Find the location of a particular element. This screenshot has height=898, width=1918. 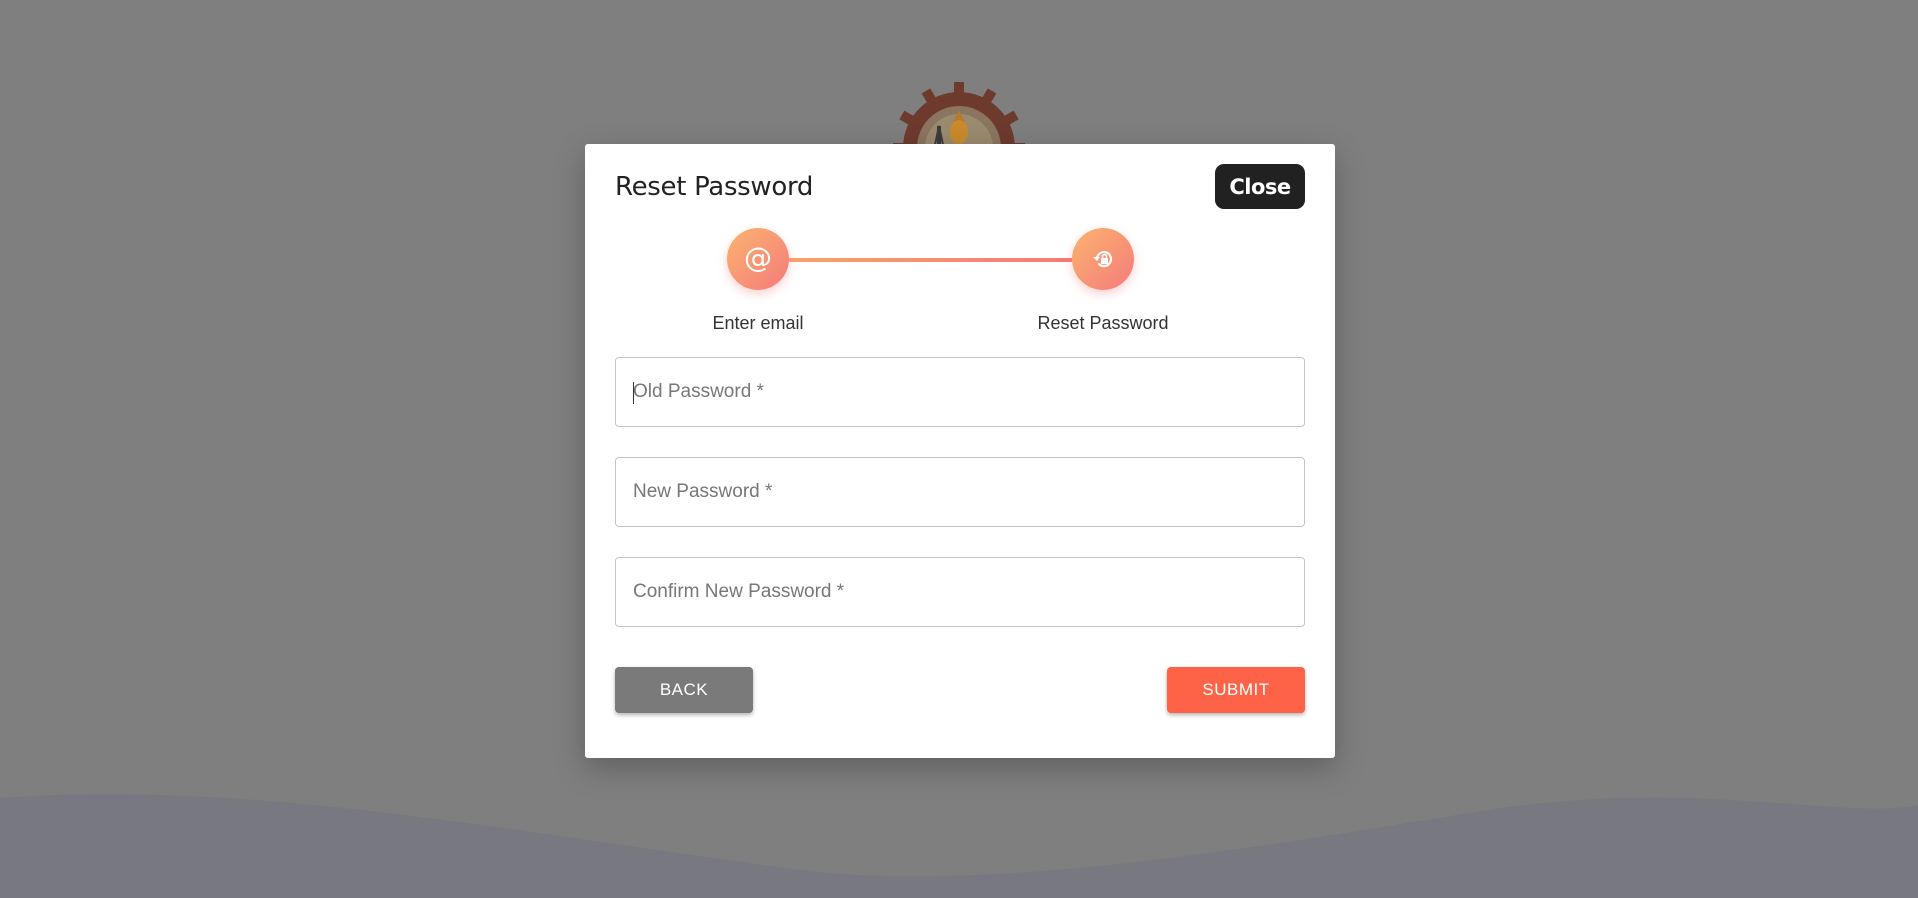

text-caret is located at coordinates (633, 393).